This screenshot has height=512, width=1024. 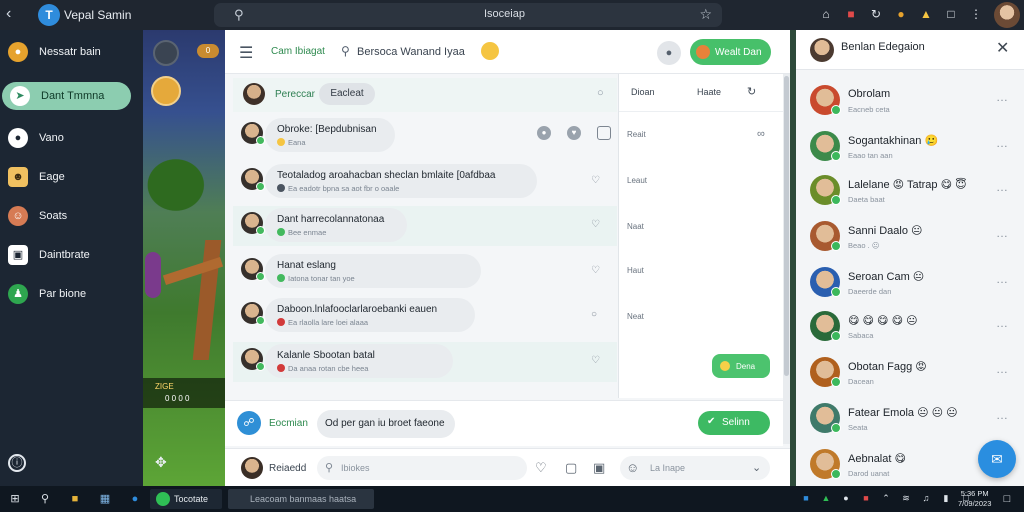 I want to click on game-viewport: 0 ZIGE 0 0 0 0 ✥, so click(x=184, y=258).